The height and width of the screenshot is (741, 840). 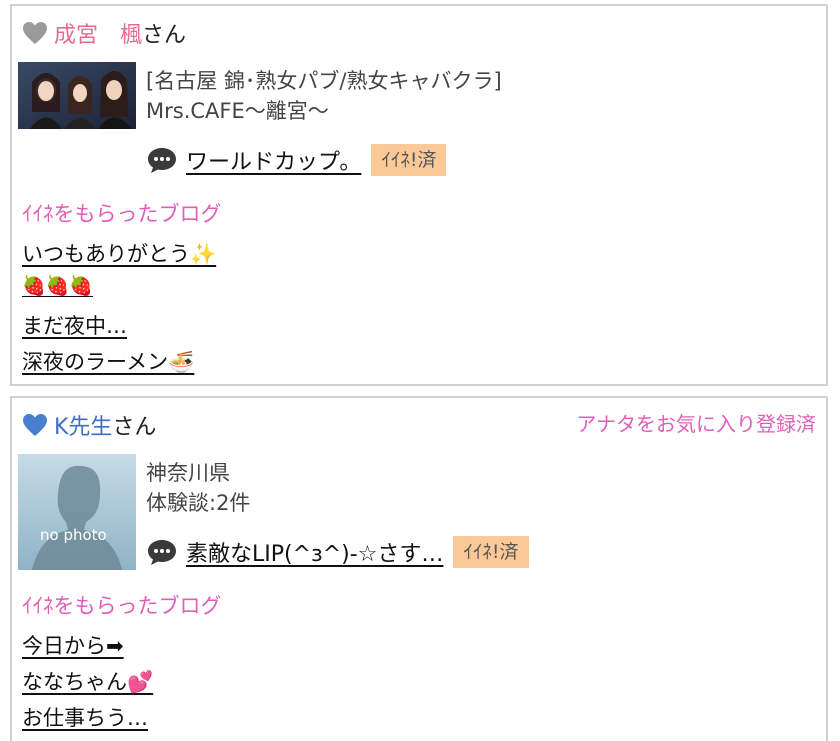 I want to click on user-region: 神奈川県, so click(x=188, y=473).